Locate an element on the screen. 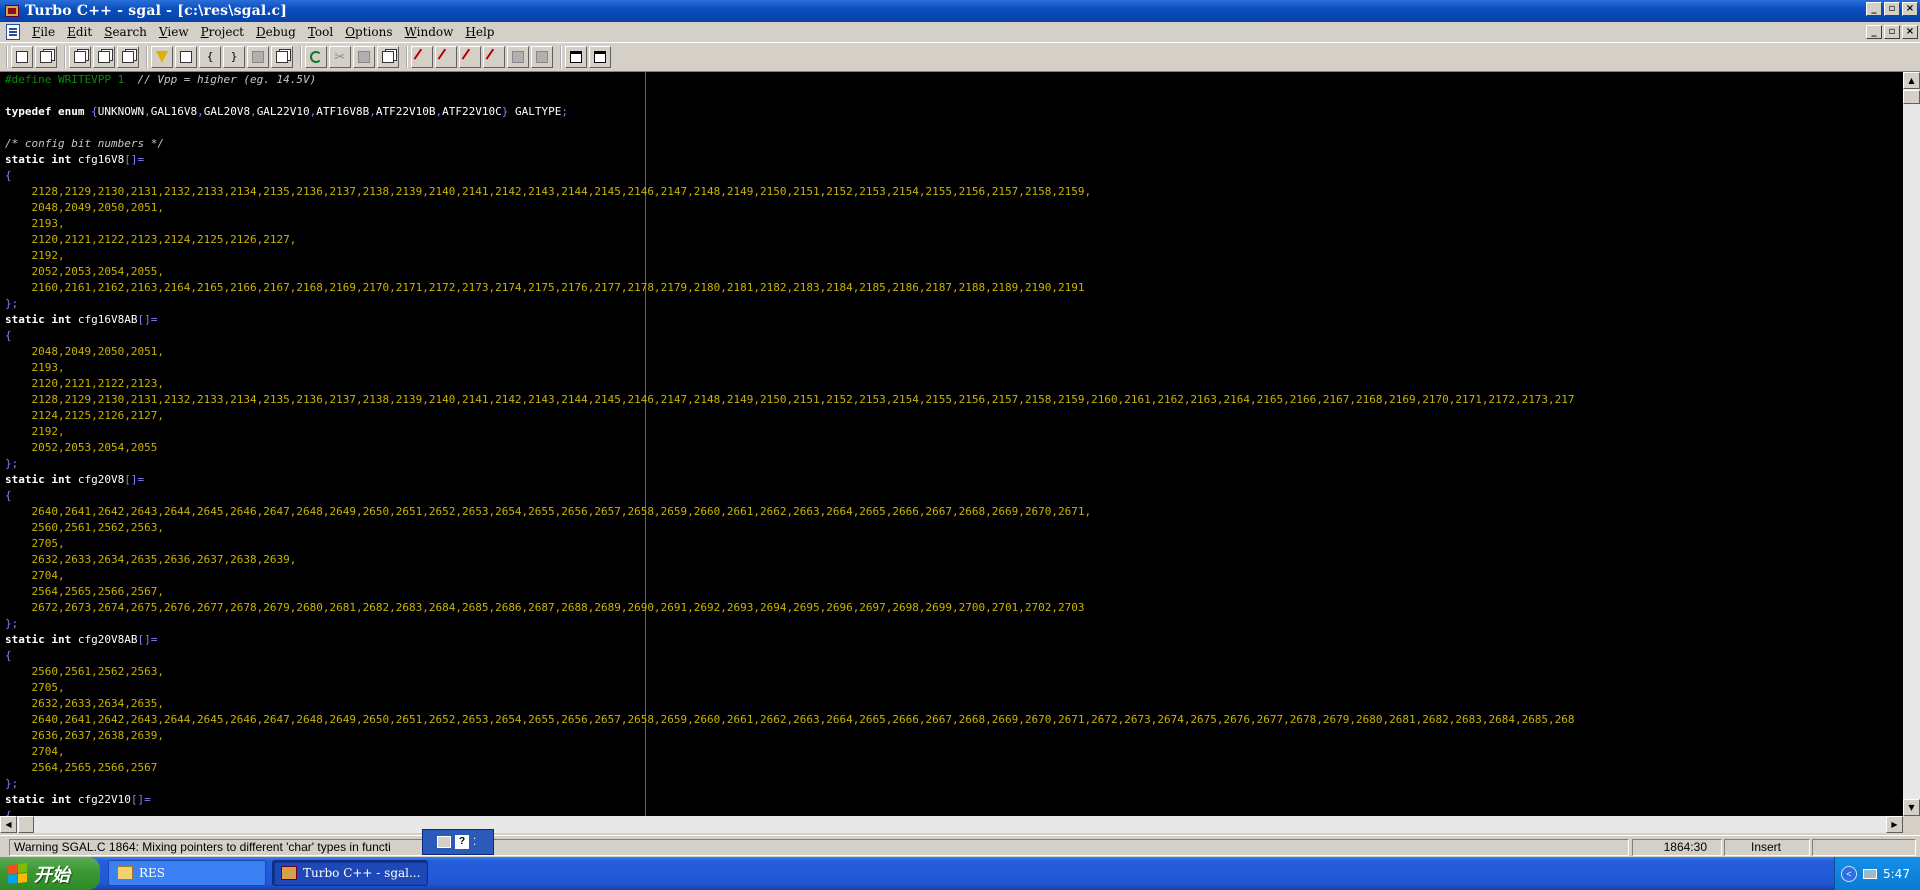 Image resolution: width=1920 pixels, height=890 pixels. menu-window: Window is located at coordinates (429, 32).